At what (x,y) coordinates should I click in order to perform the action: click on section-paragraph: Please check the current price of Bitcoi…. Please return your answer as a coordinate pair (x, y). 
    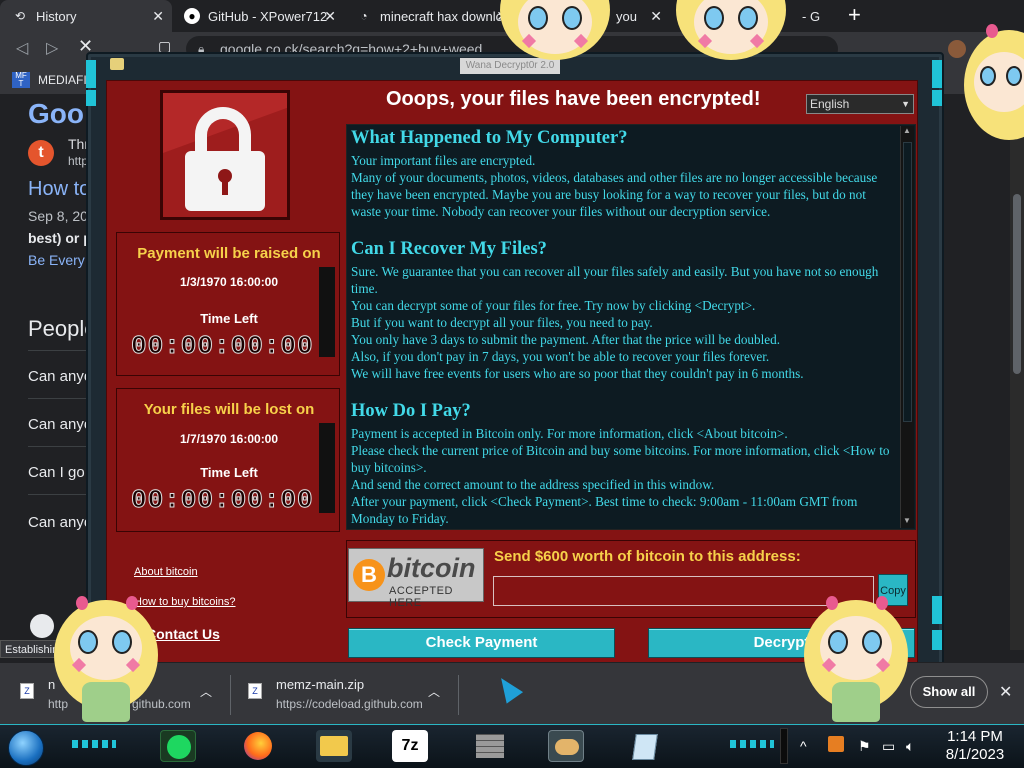
    Looking at the image, I should click on (620, 459).